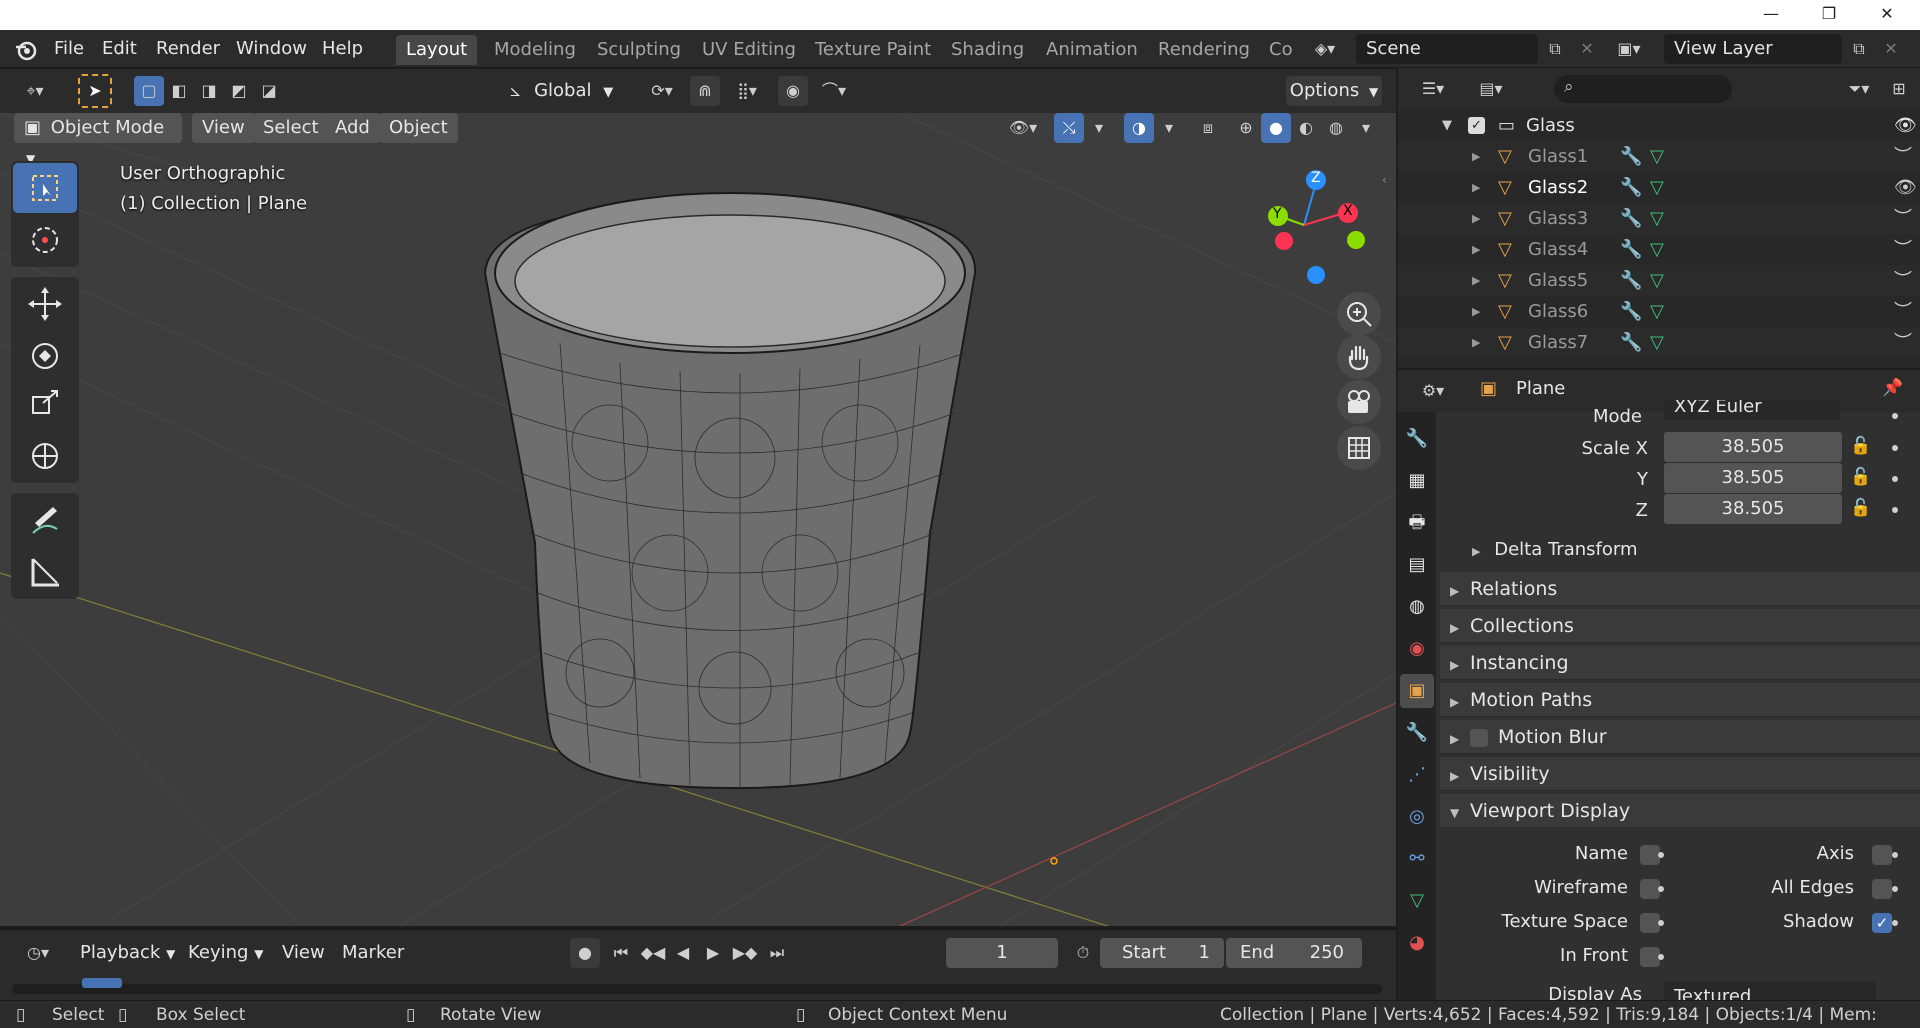  I want to click on select-tool-icon: ➤, so click(95, 91).